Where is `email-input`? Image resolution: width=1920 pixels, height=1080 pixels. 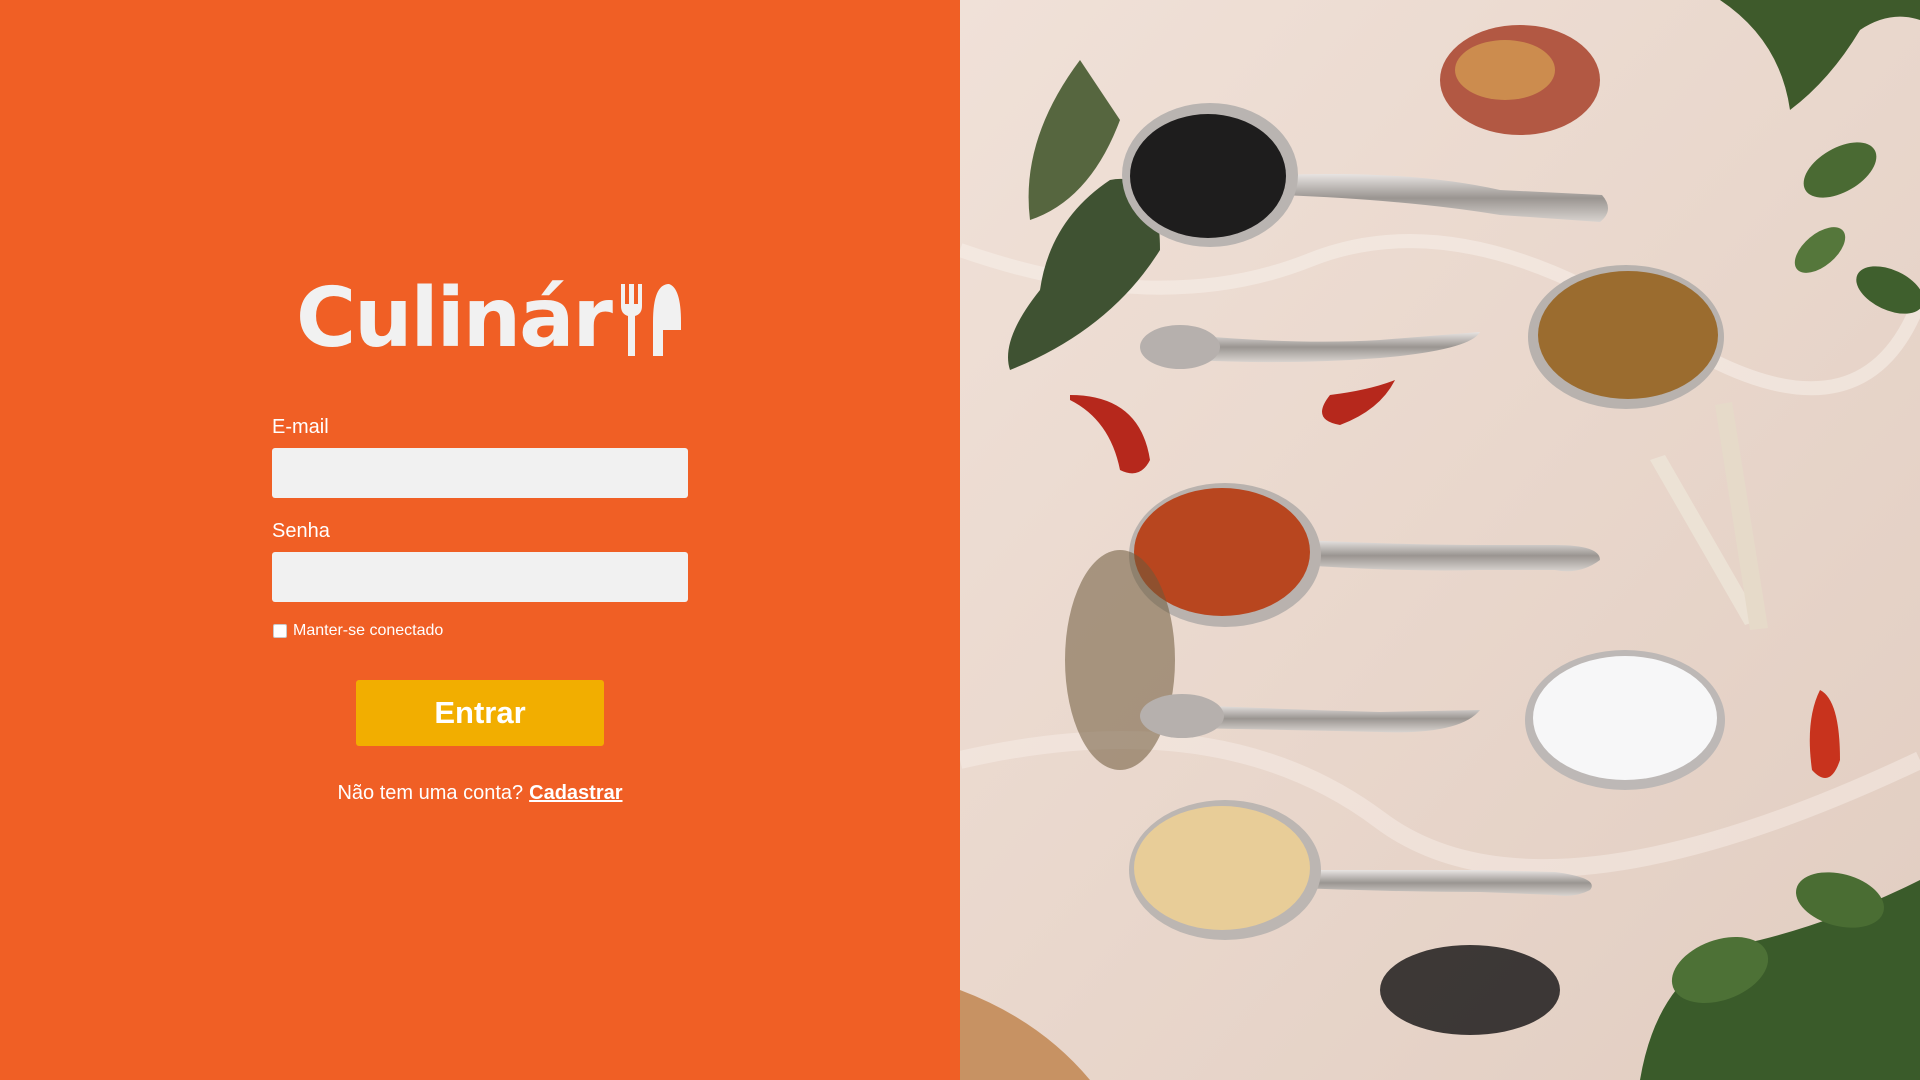
email-input is located at coordinates (480, 473).